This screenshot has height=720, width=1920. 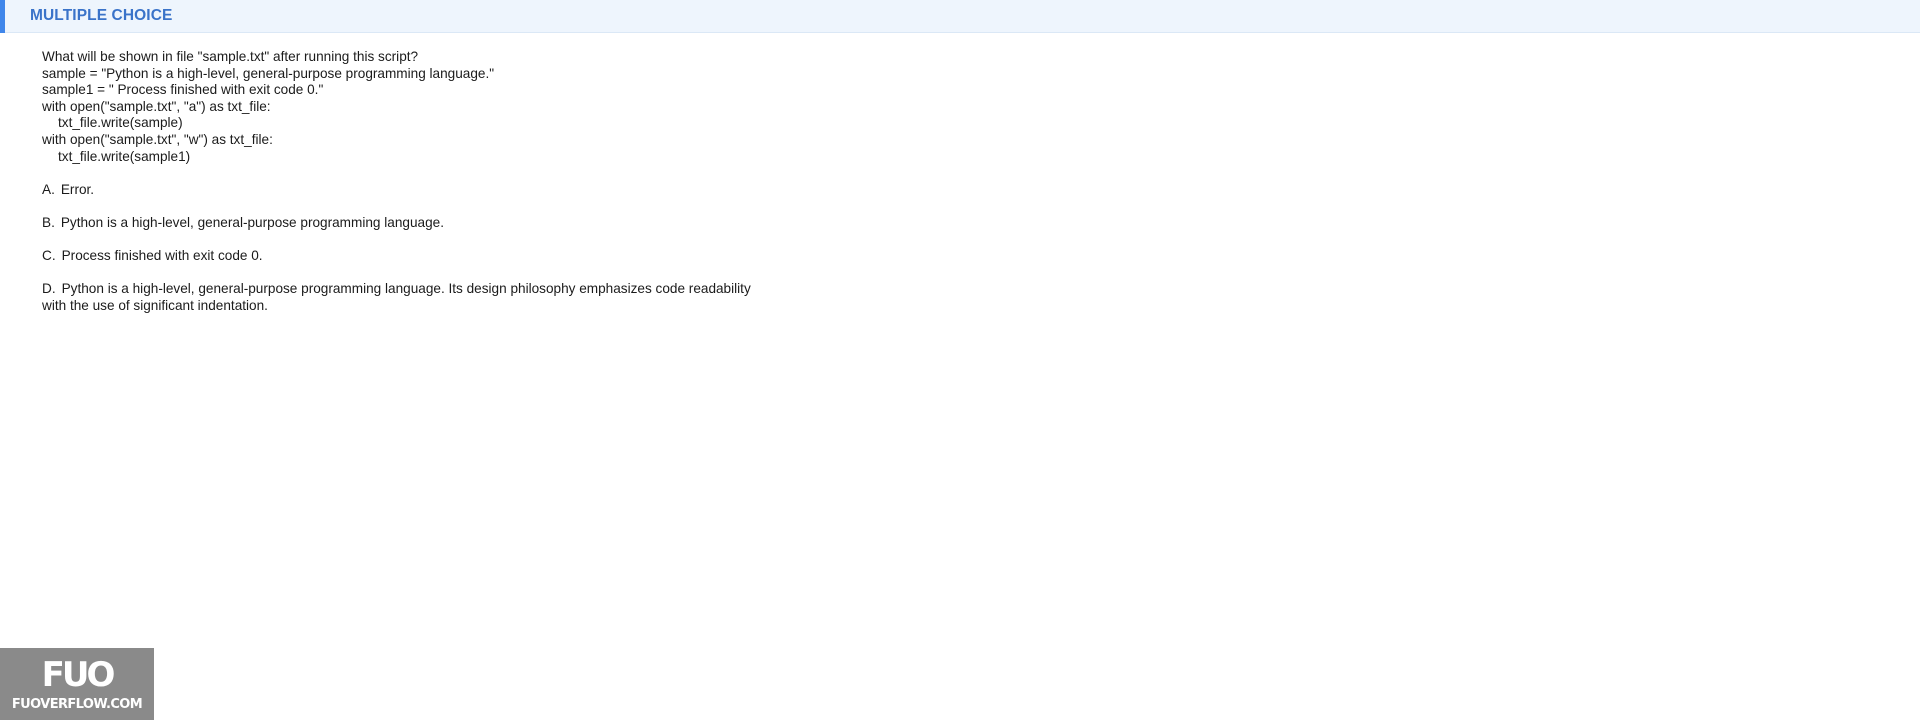 What do you see at coordinates (77, 189) in the screenshot?
I see `option-text: Error.` at bounding box center [77, 189].